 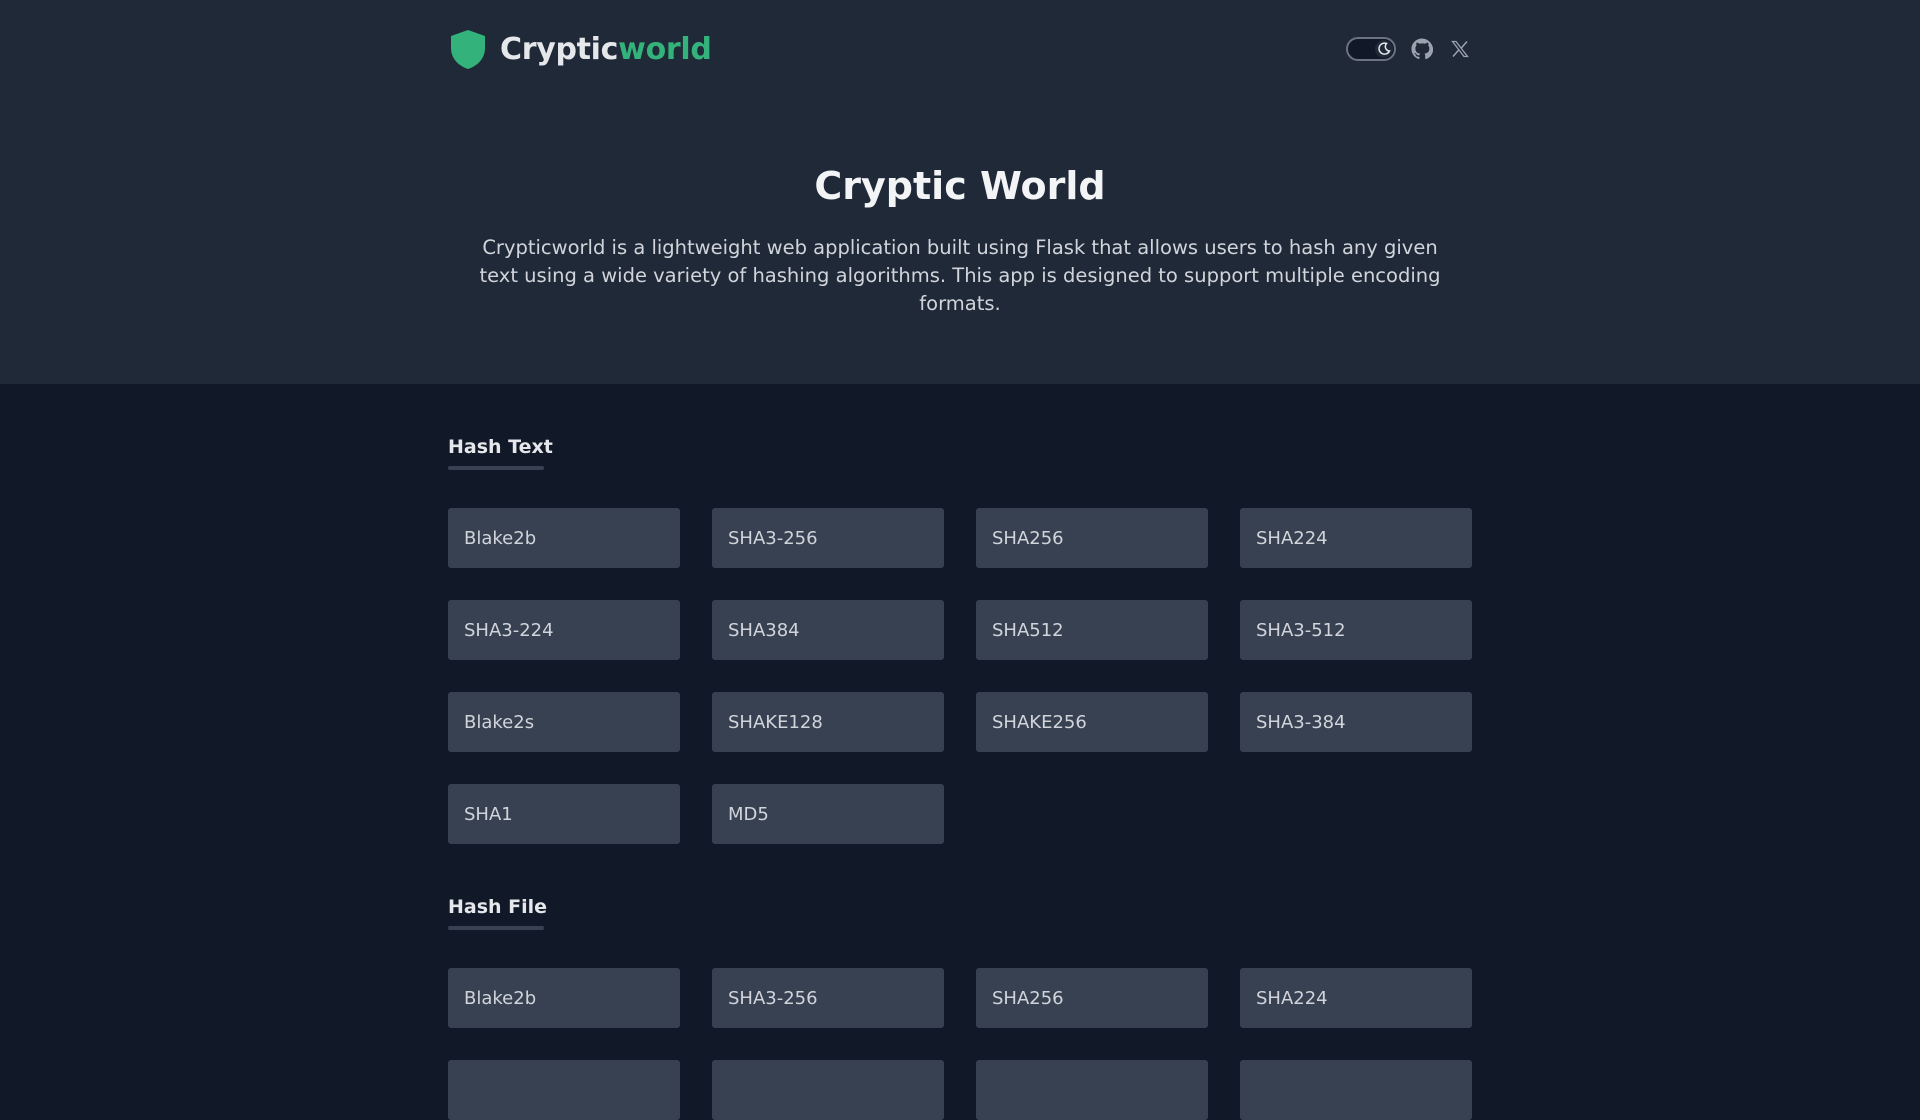 I want to click on hash-text-md5-button: MD5, so click(x=828, y=814).